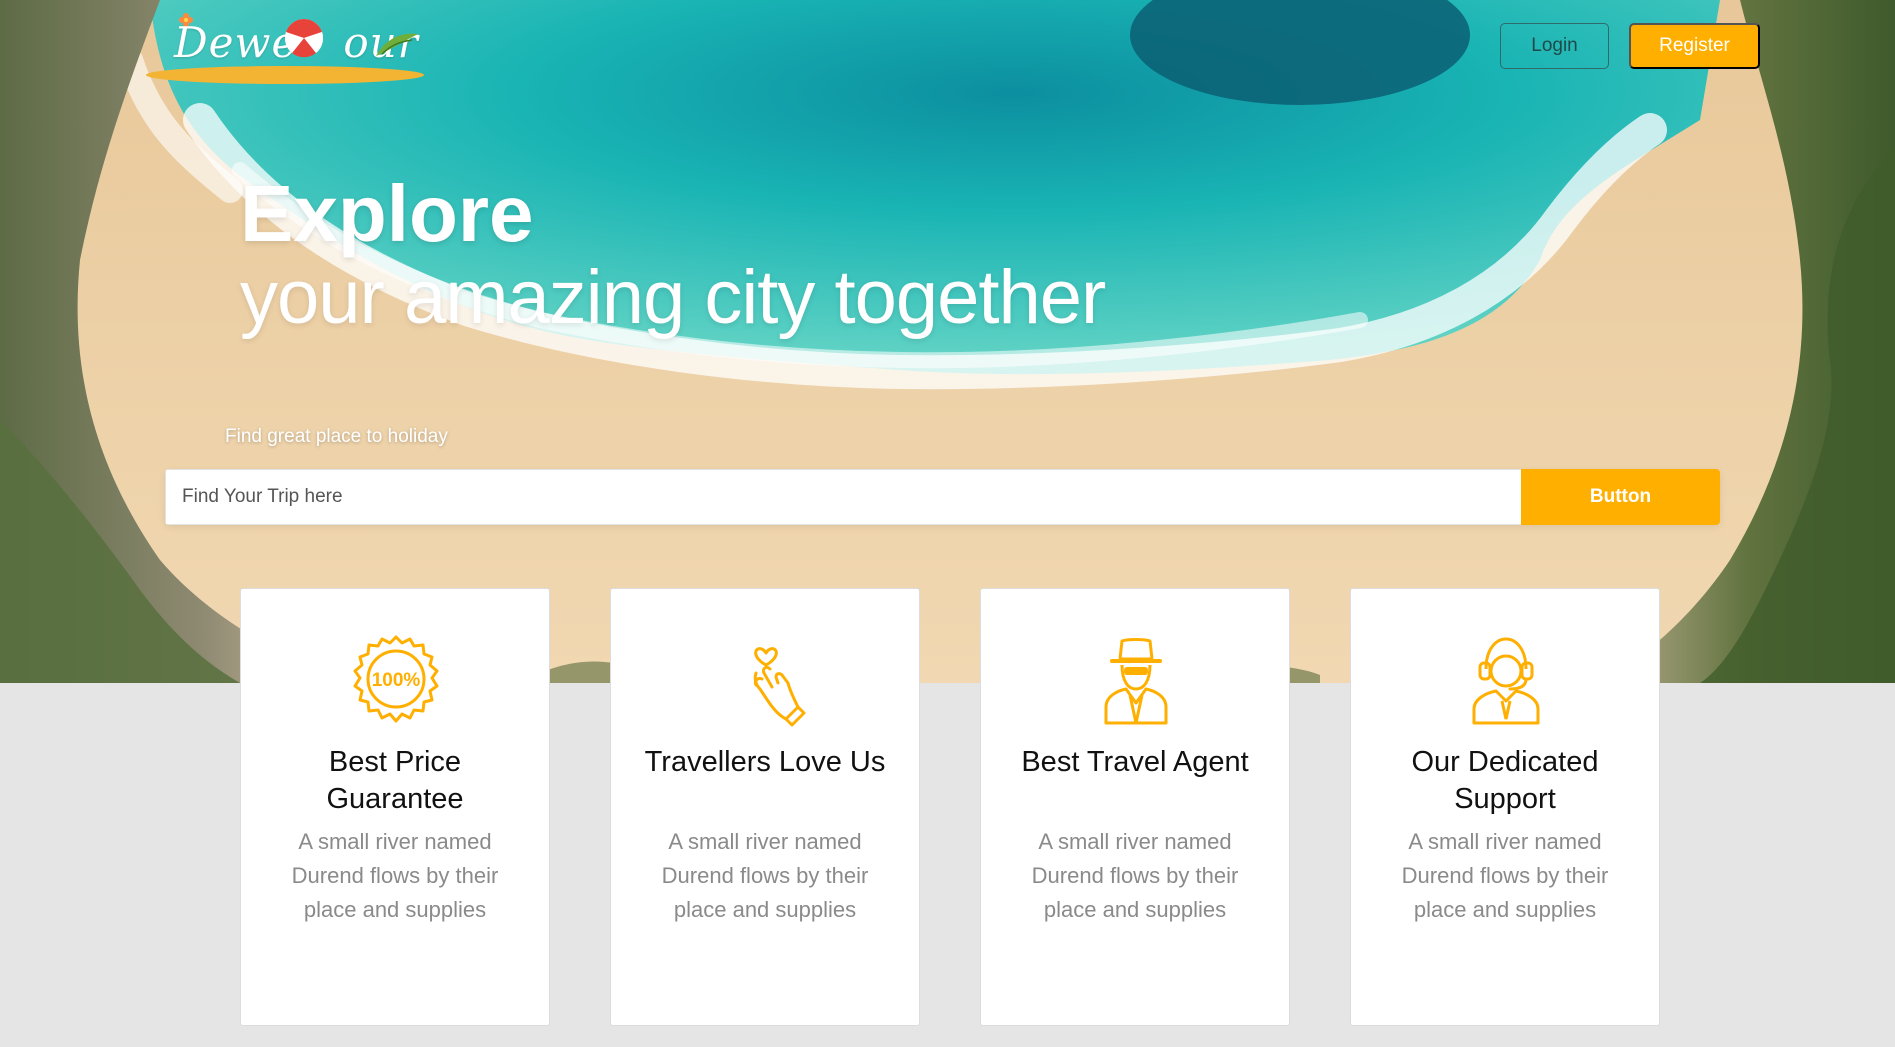  Describe the element at coordinates (1506, 681) in the screenshot. I see `support-agent-icon` at that location.